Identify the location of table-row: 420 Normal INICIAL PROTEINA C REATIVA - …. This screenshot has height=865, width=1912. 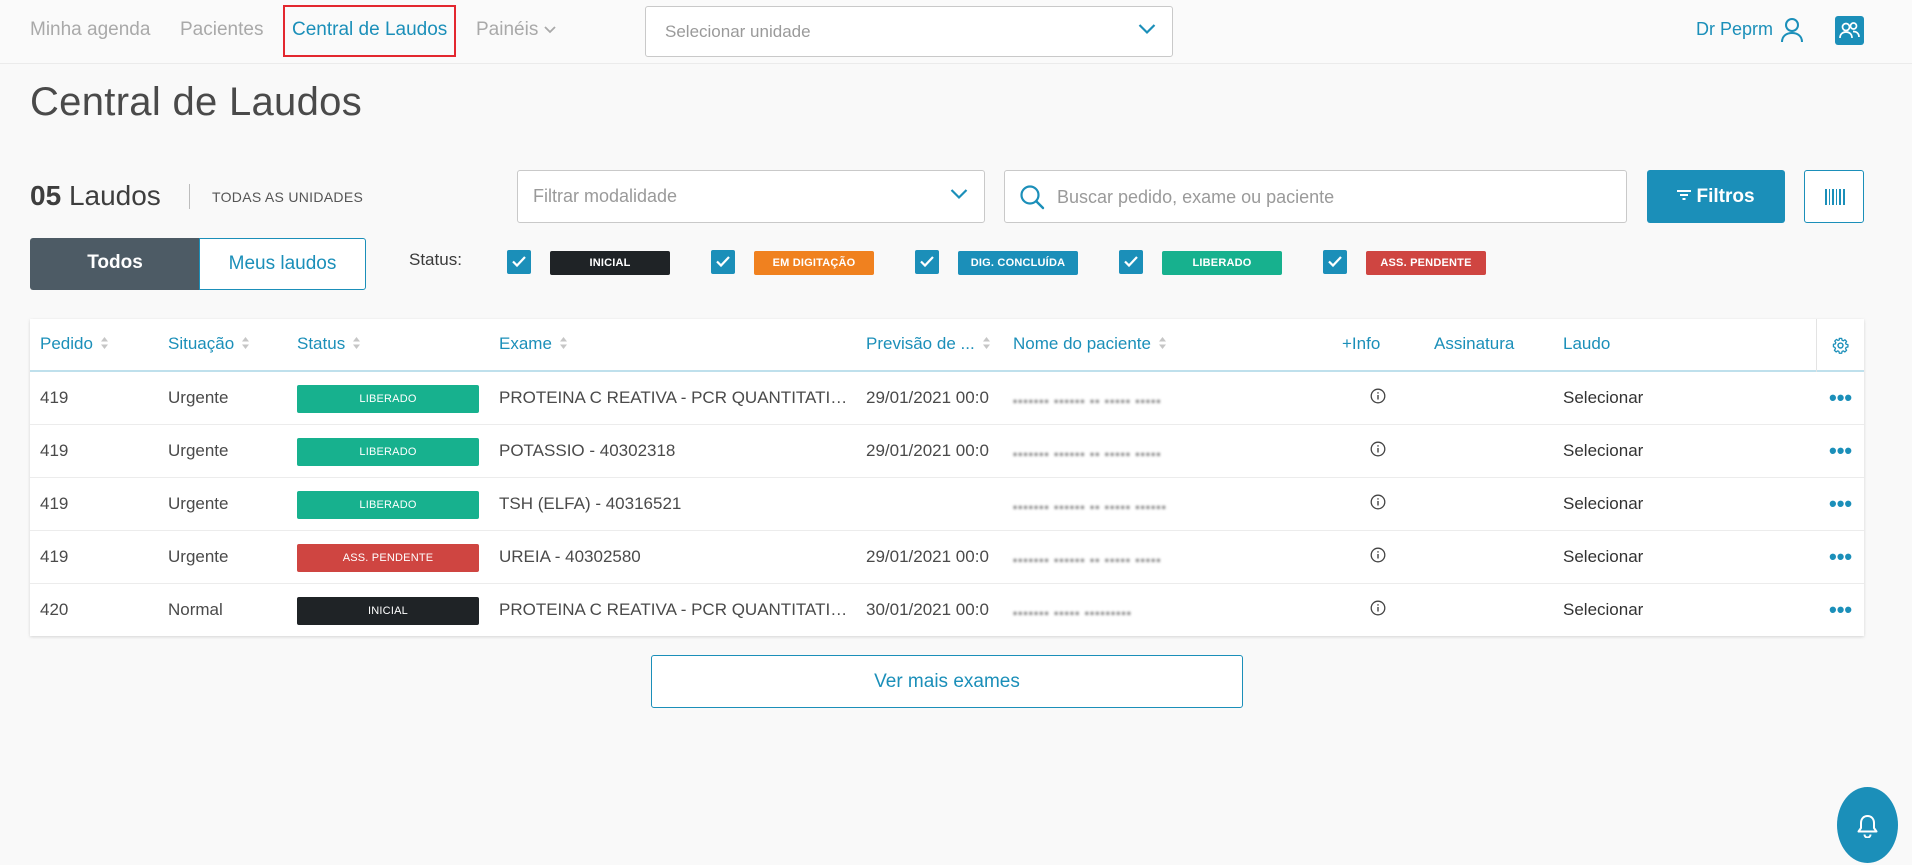
(947, 610).